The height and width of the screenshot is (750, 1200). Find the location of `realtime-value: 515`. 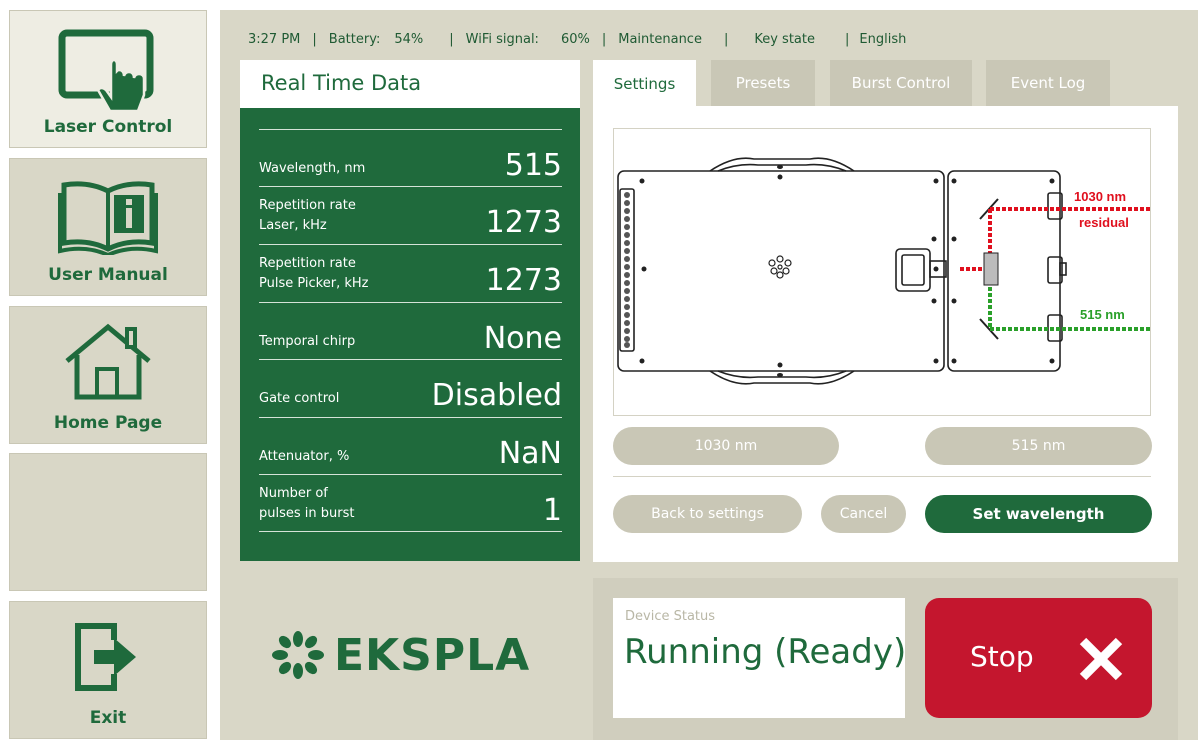

realtime-value: 515 is located at coordinates (533, 165).